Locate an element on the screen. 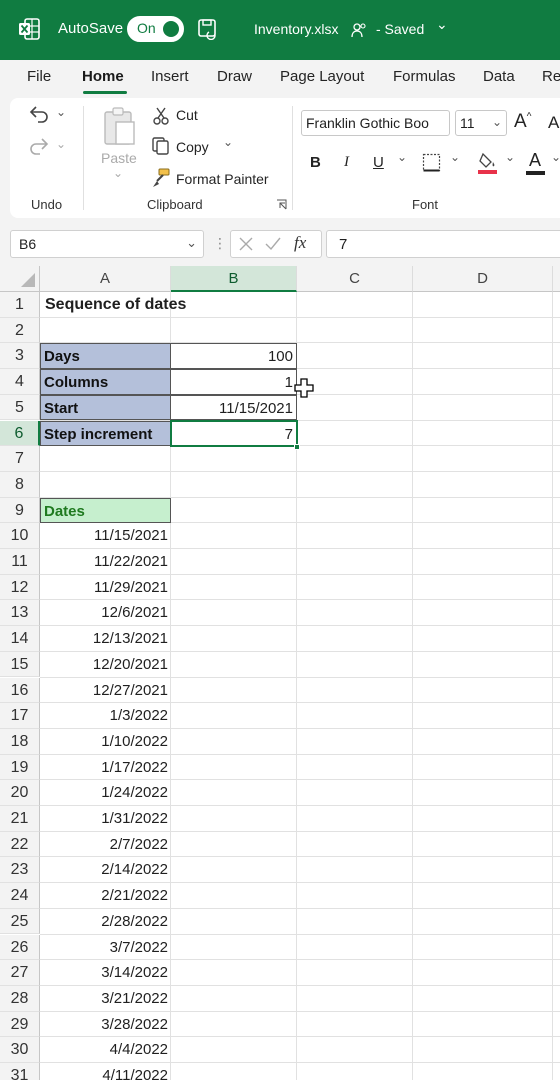 This screenshot has height=1080, width=560. paste-button: Paste is located at coordinates (119, 158).